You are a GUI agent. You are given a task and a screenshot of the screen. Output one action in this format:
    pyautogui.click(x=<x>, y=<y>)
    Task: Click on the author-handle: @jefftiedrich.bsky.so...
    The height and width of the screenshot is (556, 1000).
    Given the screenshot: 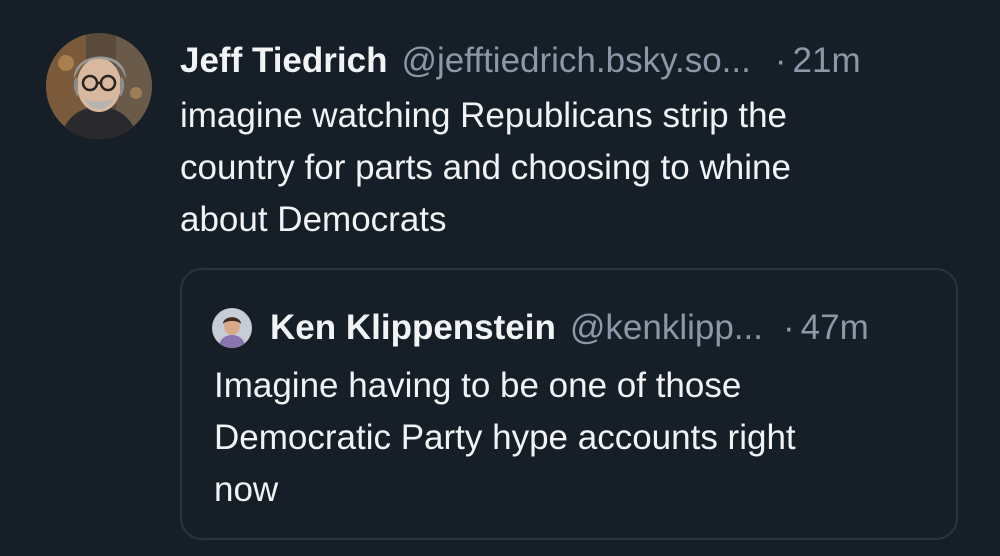 What is the action you would take?
    pyautogui.click(x=575, y=61)
    